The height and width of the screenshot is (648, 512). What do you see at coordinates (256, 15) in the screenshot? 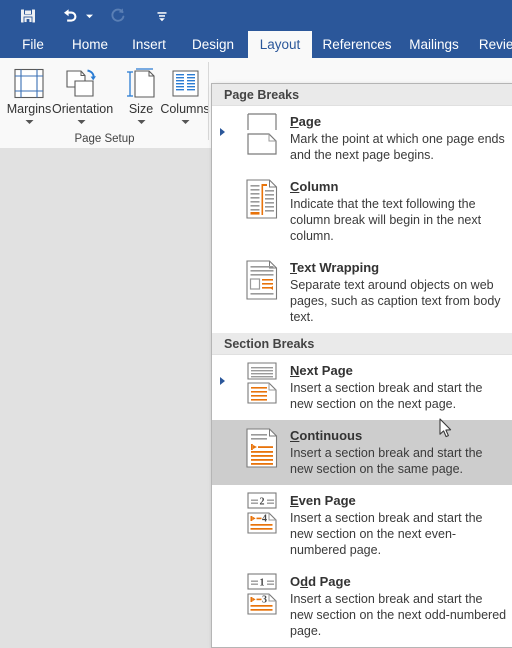
I see `title-bar` at bounding box center [256, 15].